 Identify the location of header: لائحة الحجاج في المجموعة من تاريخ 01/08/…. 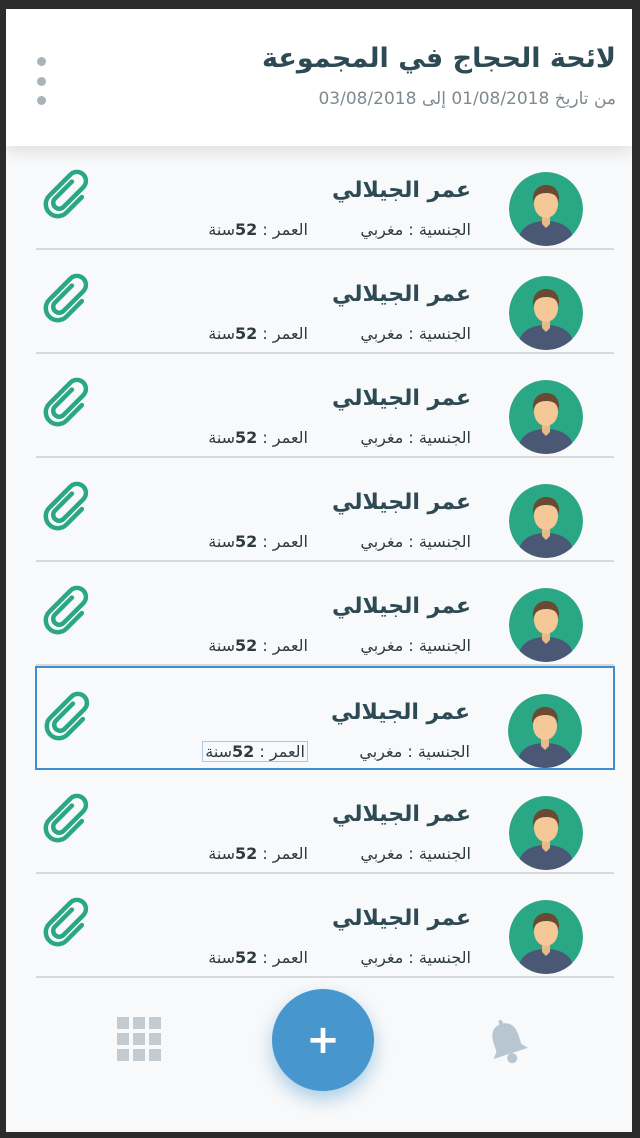
(319, 77).